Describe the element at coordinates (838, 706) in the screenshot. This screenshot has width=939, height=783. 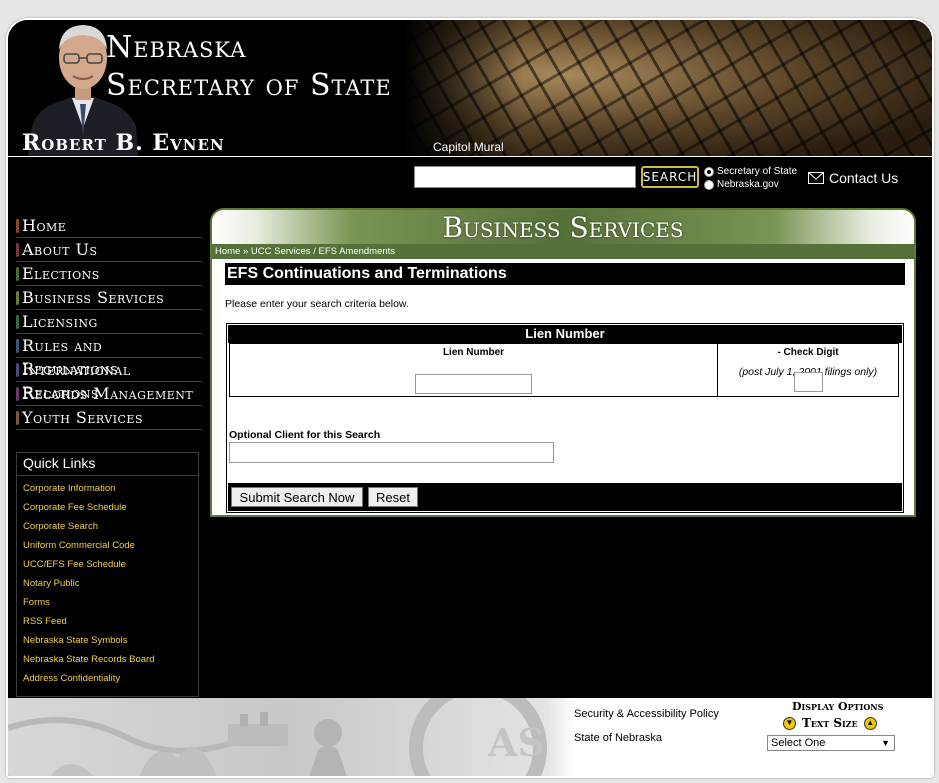
I see `display-options-title: Display Options` at that location.